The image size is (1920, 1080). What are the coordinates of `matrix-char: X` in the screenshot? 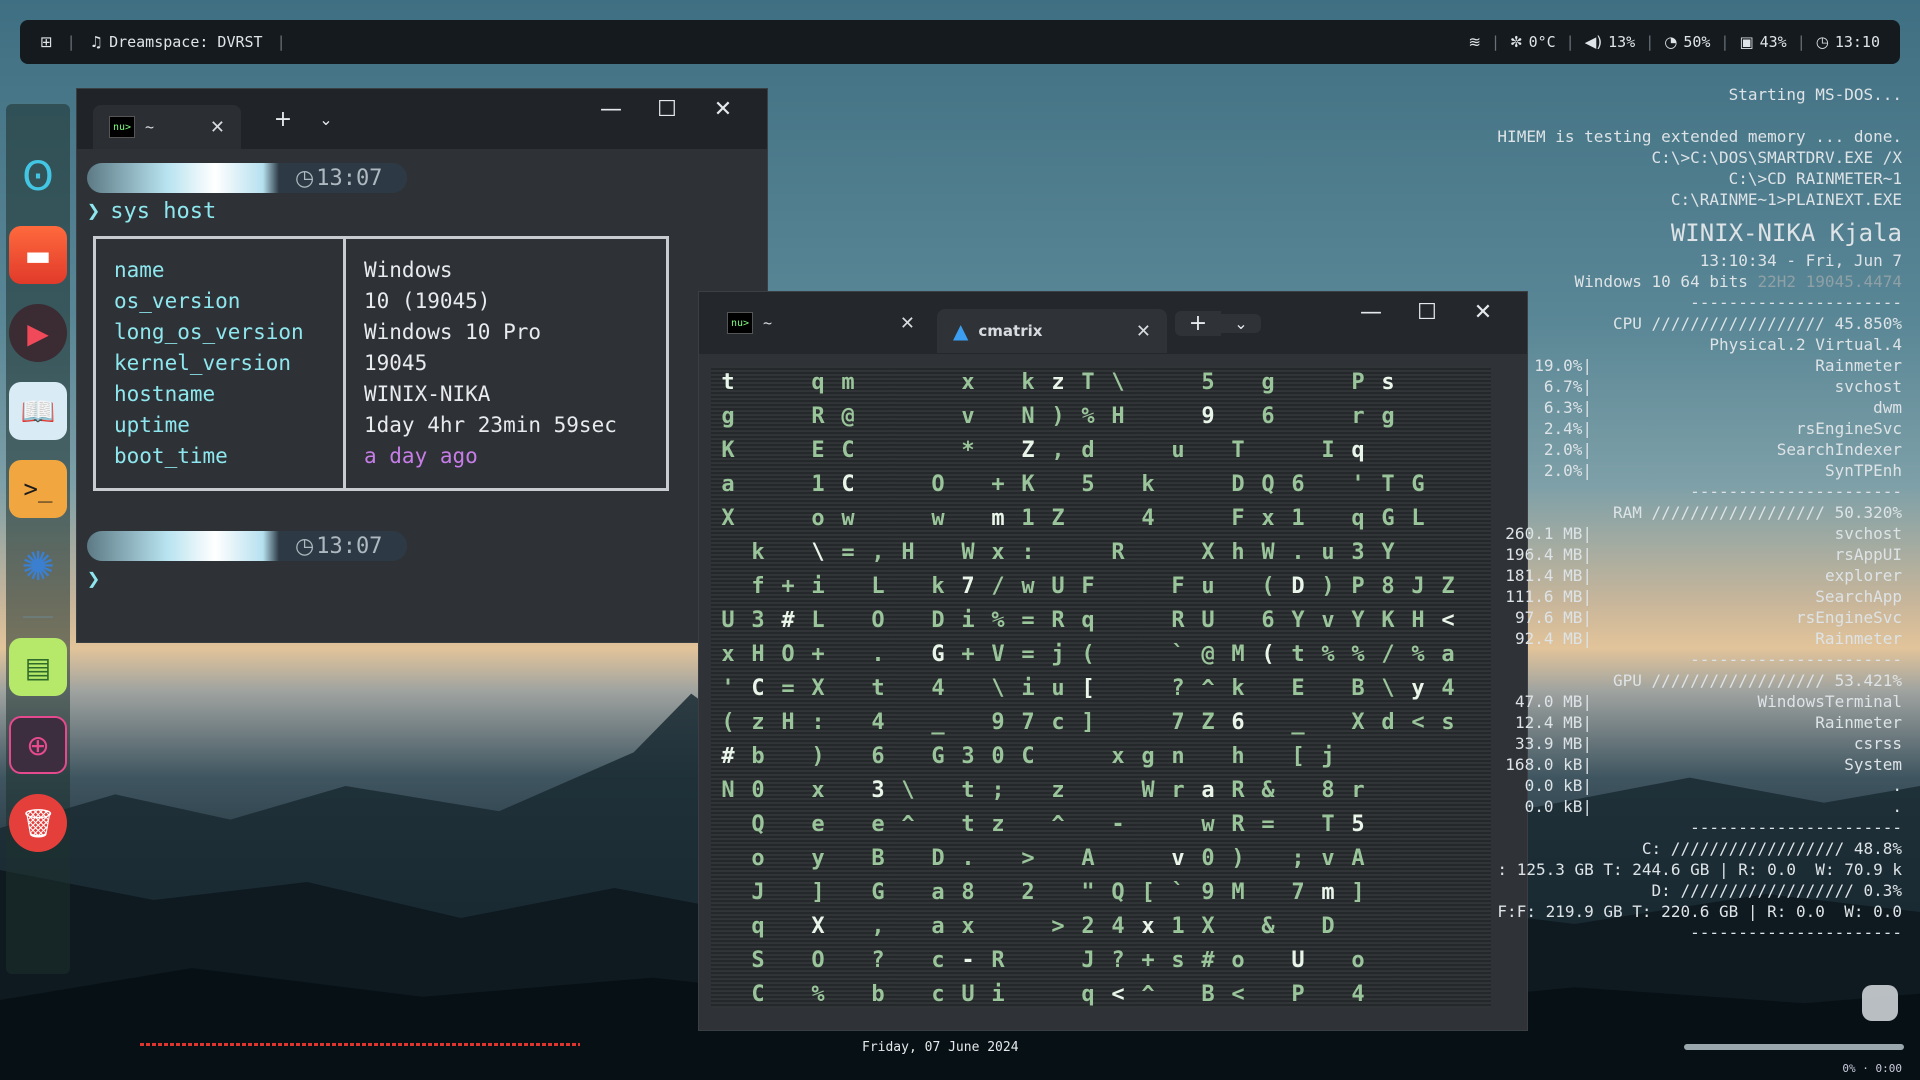 It's located at (818, 688).